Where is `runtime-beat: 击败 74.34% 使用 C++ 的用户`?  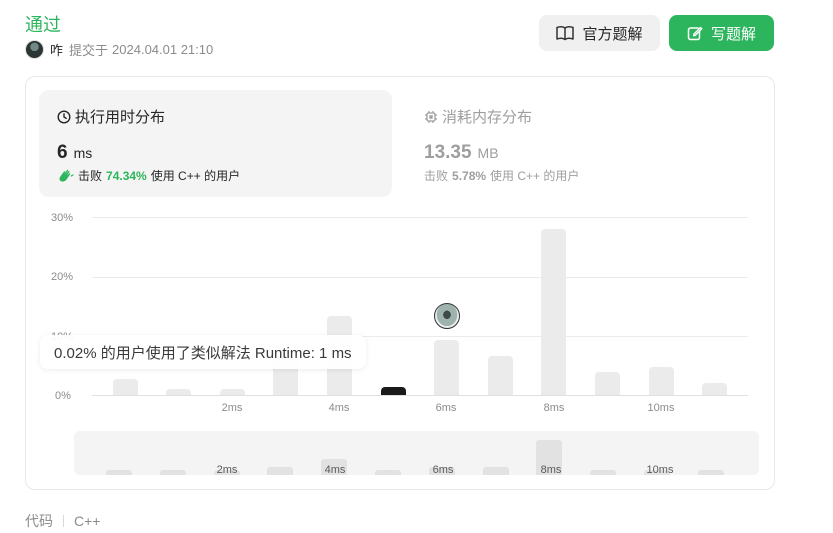 runtime-beat: 击败 74.34% 使用 C++ 的用户 is located at coordinates (148, 175).